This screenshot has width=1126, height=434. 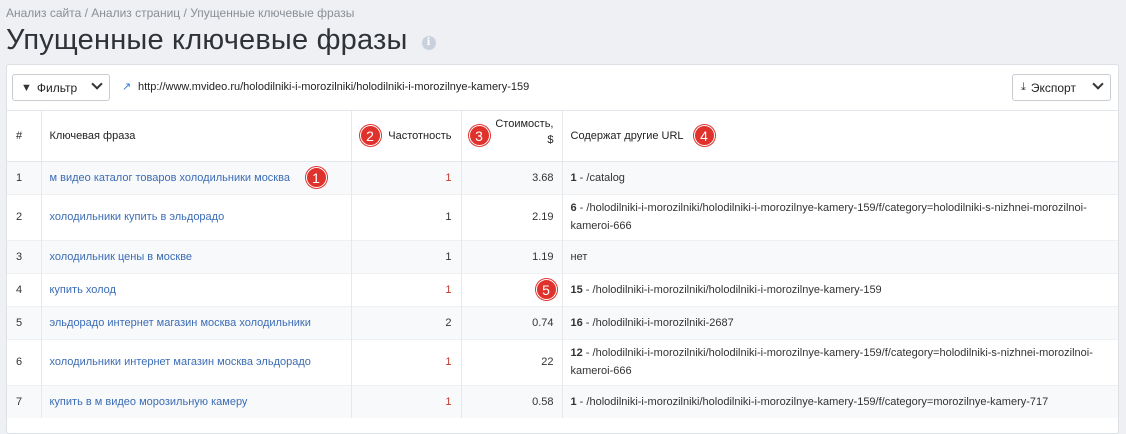 I want to click on url-path: нет, so click(x=579, y=256).